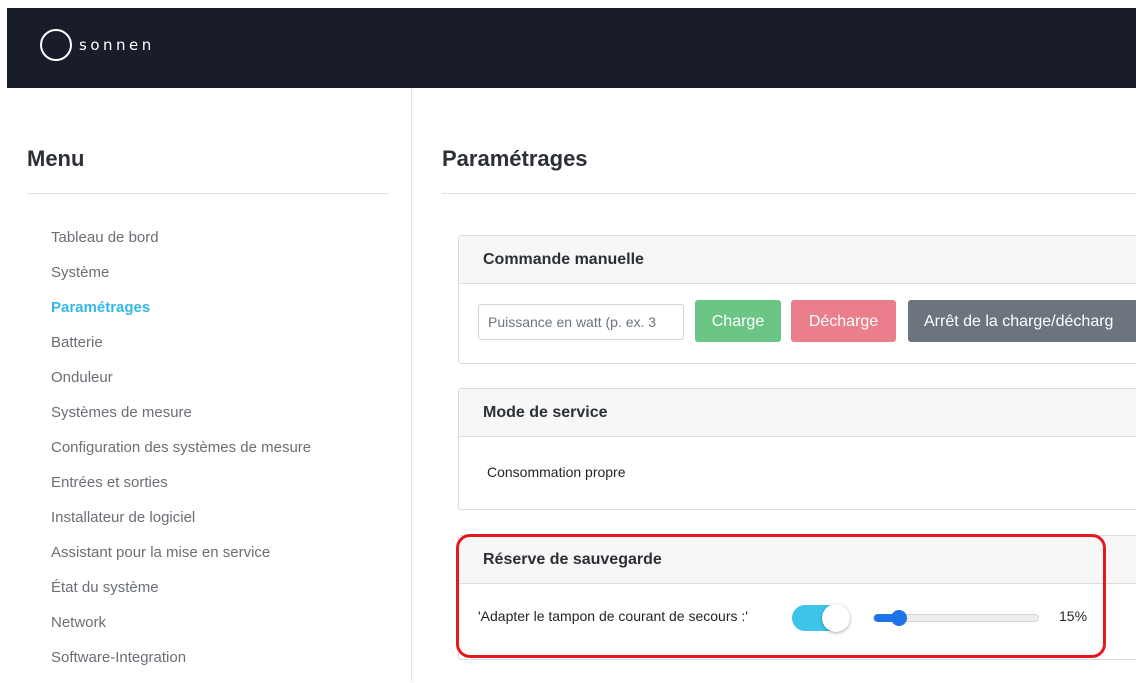  What do you see at coordinates (956, 618) in the screenshot?
I see `backup-reserve-slider` at bounding box center [956, 618].